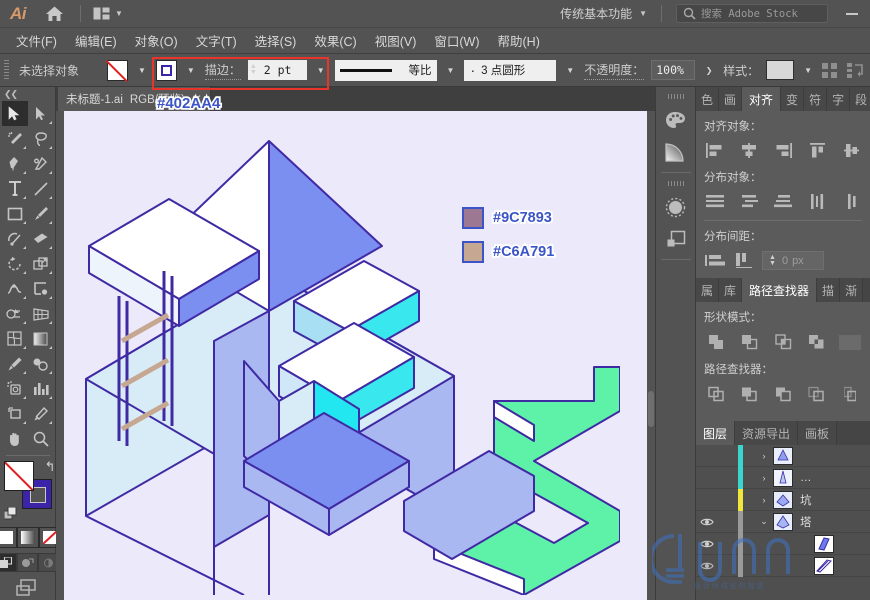 This screenshot has width=870, height=600. What do you see at coordinates (15, 288) in the screenshot?
I see `width-tool` at bounding box center [15, 288].